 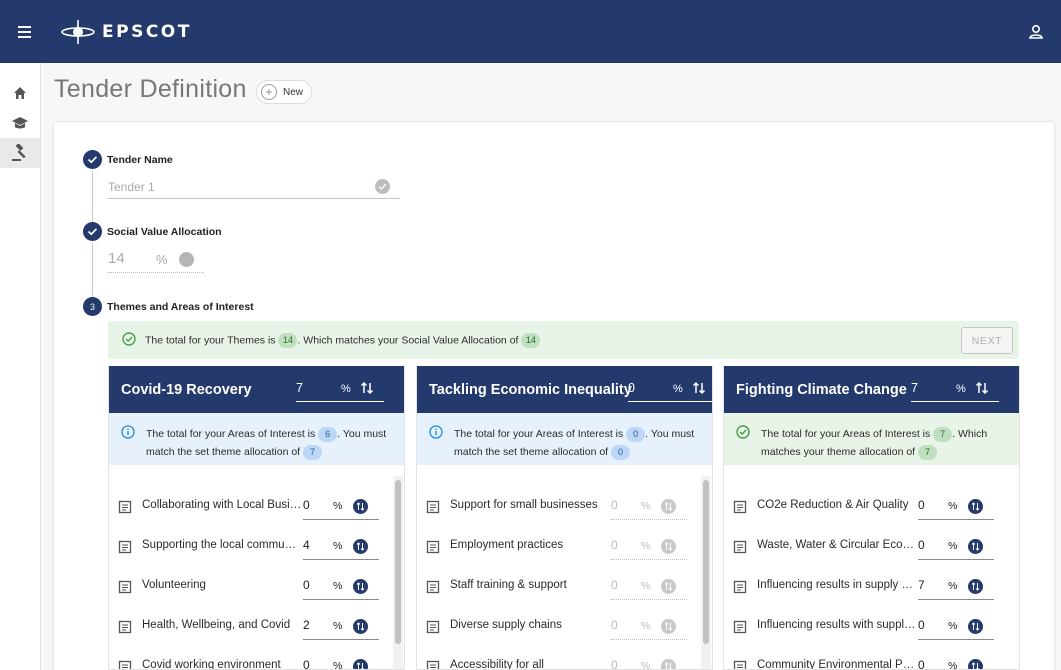 I want to click on logo-text: EPSCOT, so click(x=147, y=32).